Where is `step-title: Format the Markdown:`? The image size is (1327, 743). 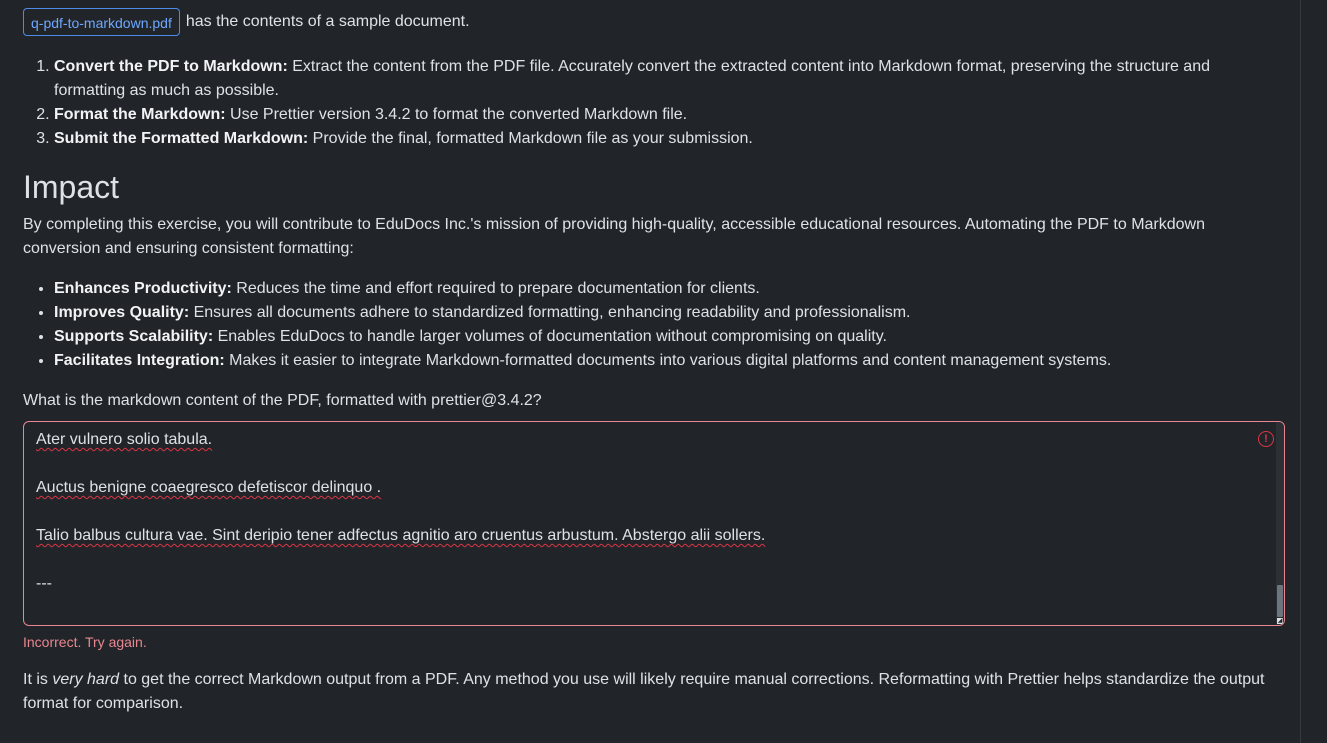
step-title: Format the Markdown: is located at coordinates (140, 114).